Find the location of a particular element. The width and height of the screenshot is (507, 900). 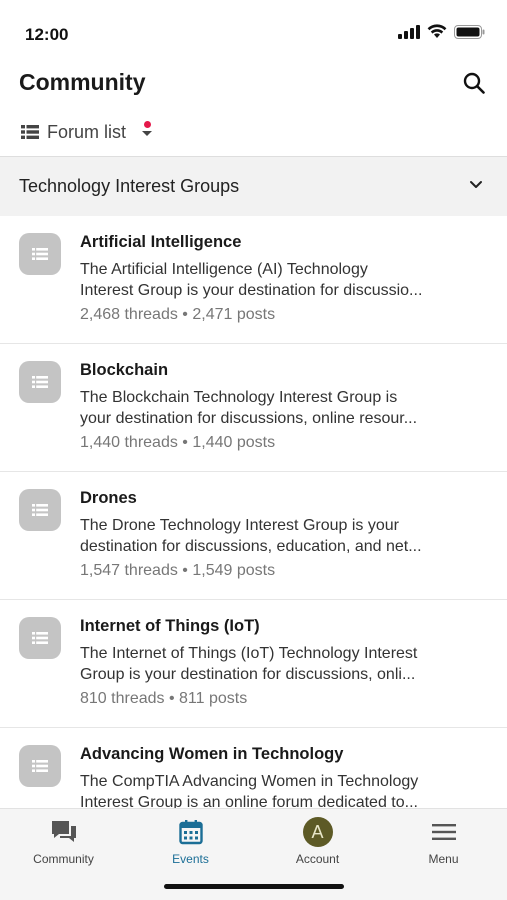

forum-name: Advancing Women in Technology is located at coordinates (212, 754).